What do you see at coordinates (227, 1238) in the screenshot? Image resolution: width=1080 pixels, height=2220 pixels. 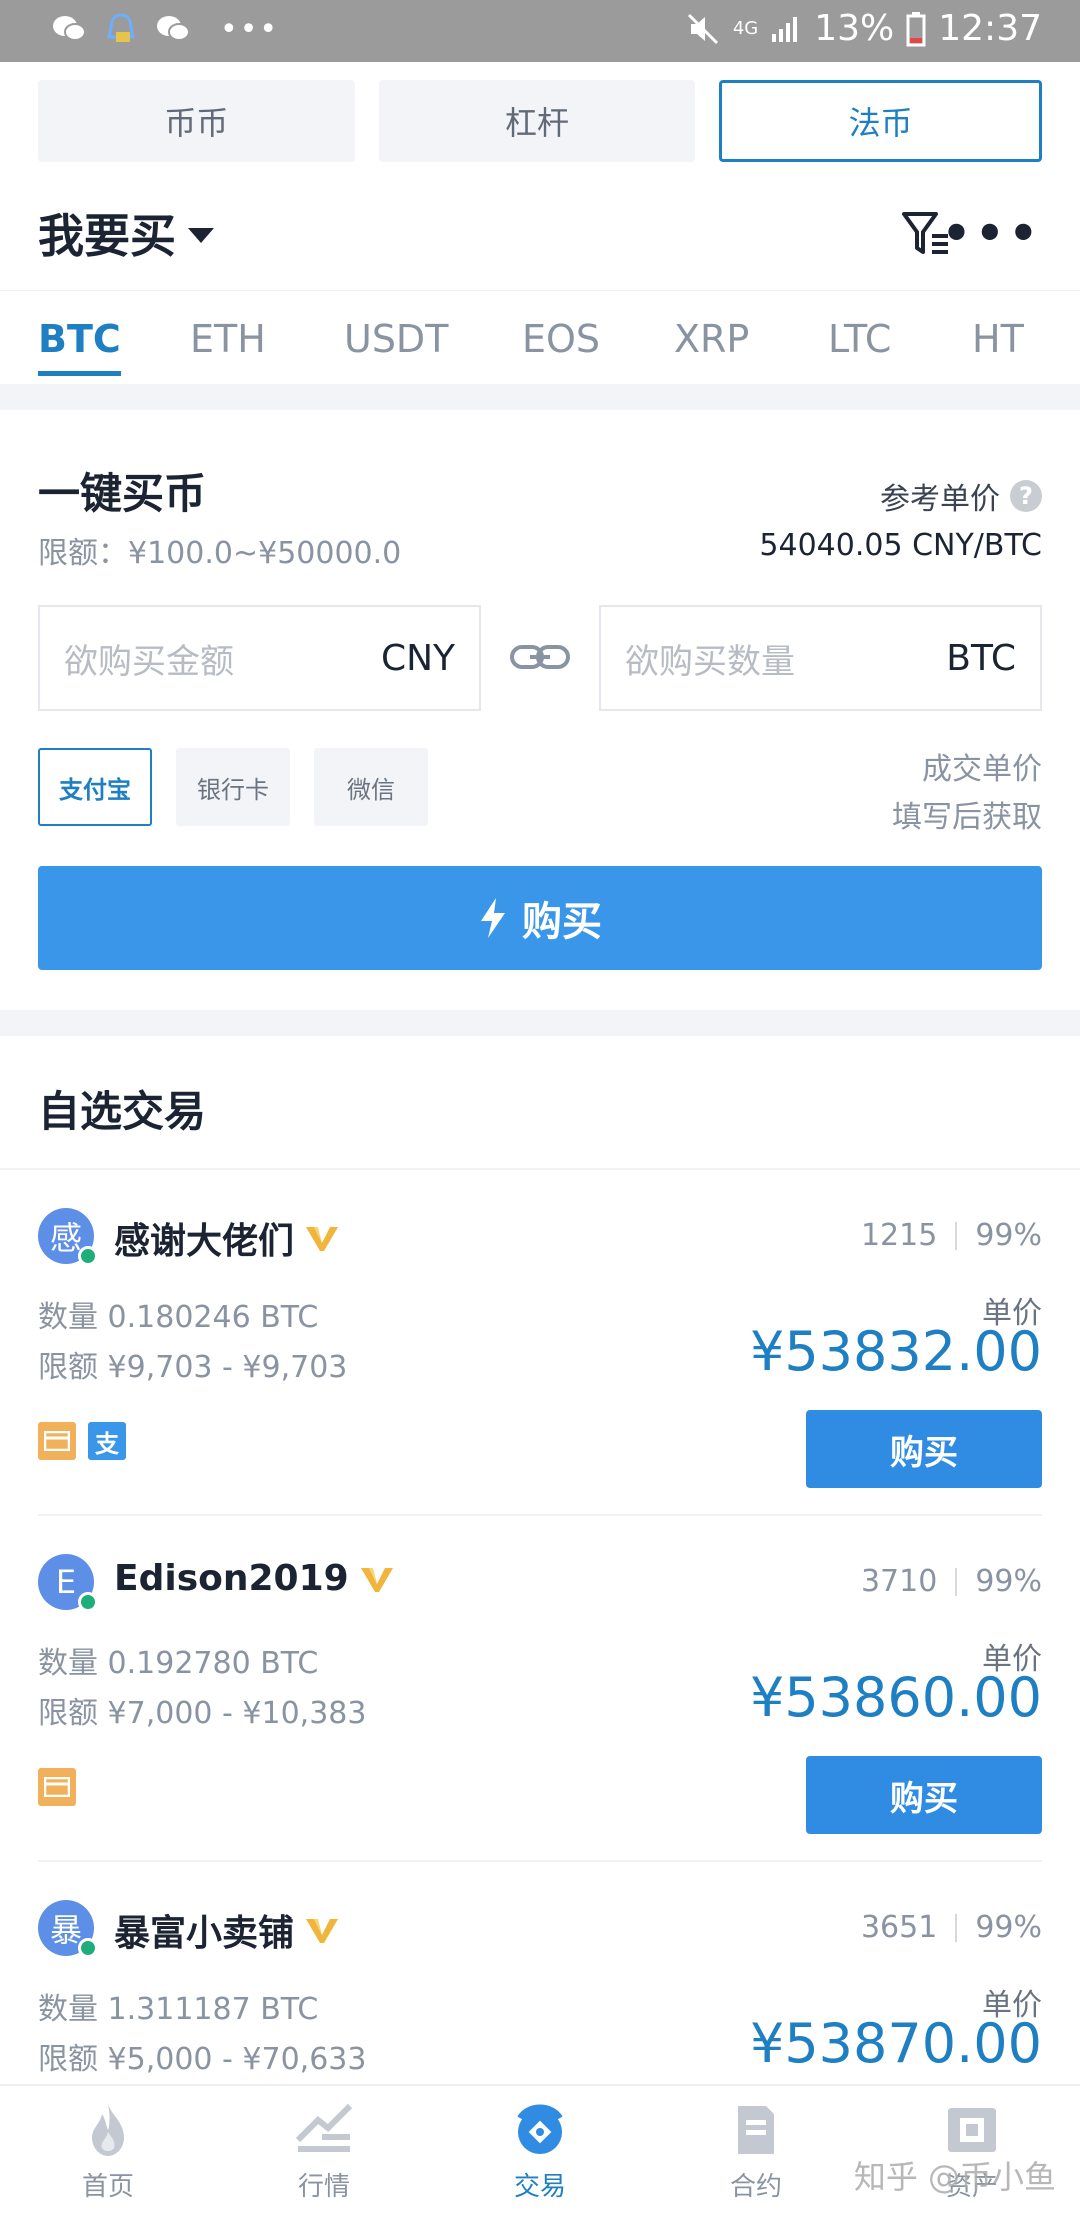 I see `merchant-name: 感谢大佬们` at bounding box center [227, 1238].